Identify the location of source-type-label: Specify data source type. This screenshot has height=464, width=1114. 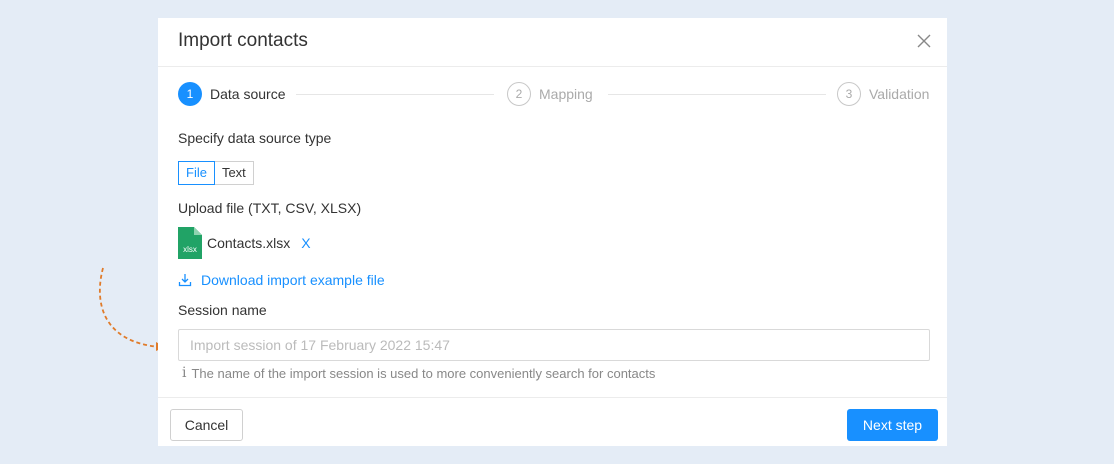
(255, 138).